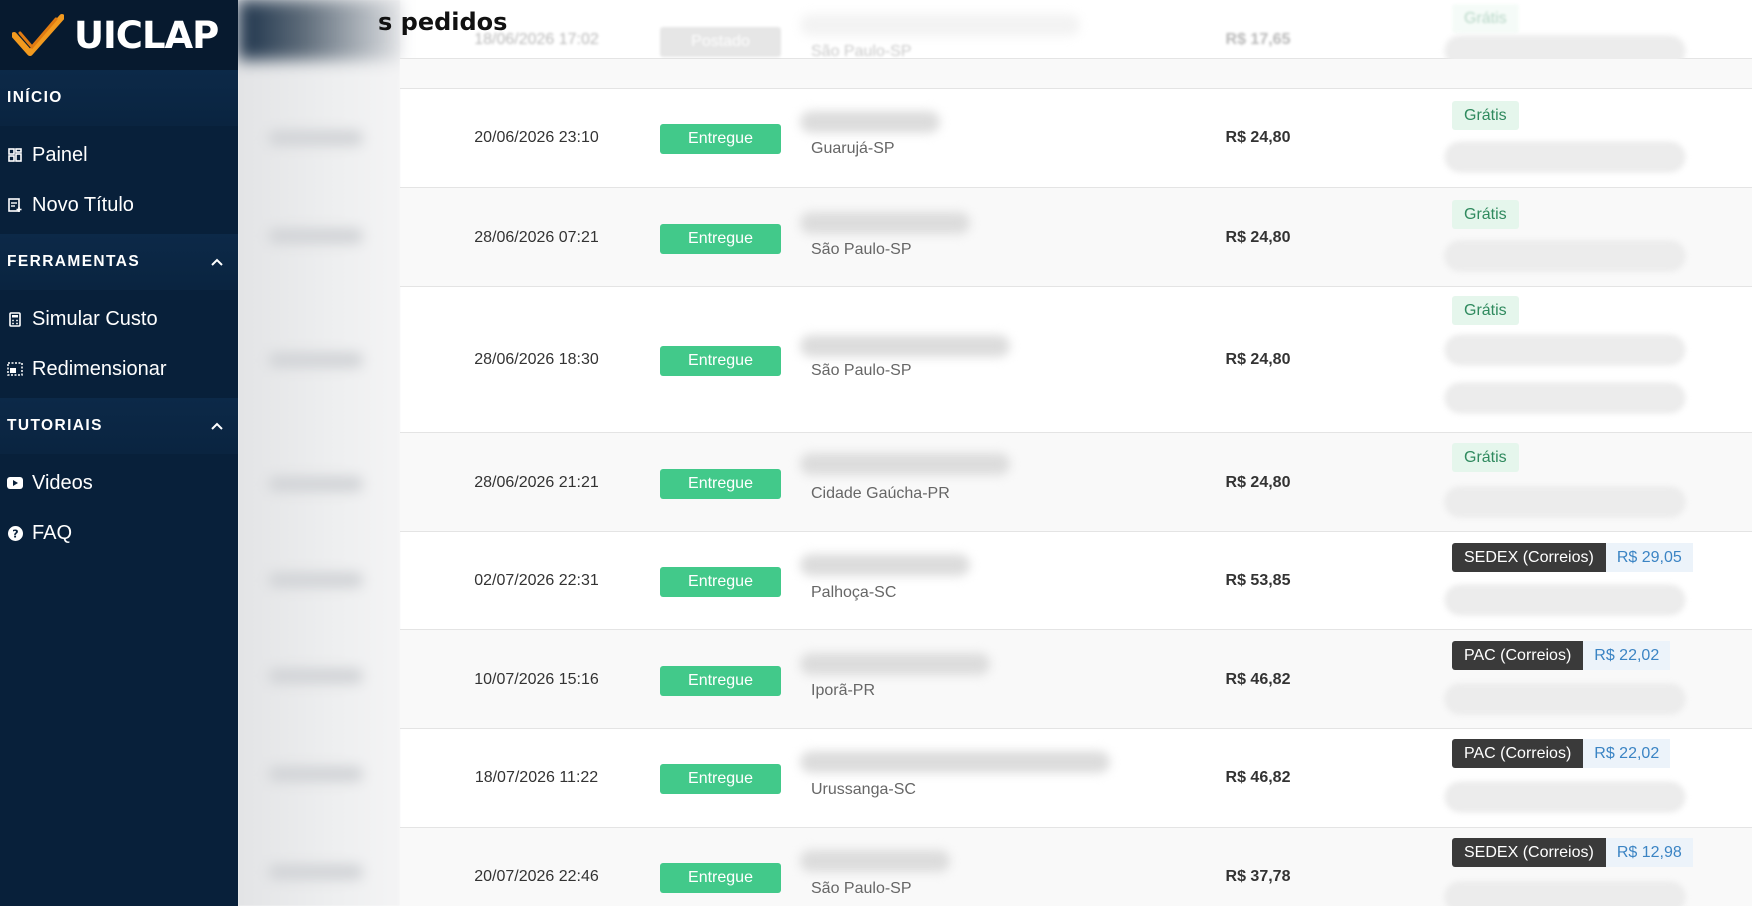 This screenshot has height=906, width=1752. Describe the element at coordinates (319, 453) in the screenshot. I see `blurred-thumbnail-column` at that location.